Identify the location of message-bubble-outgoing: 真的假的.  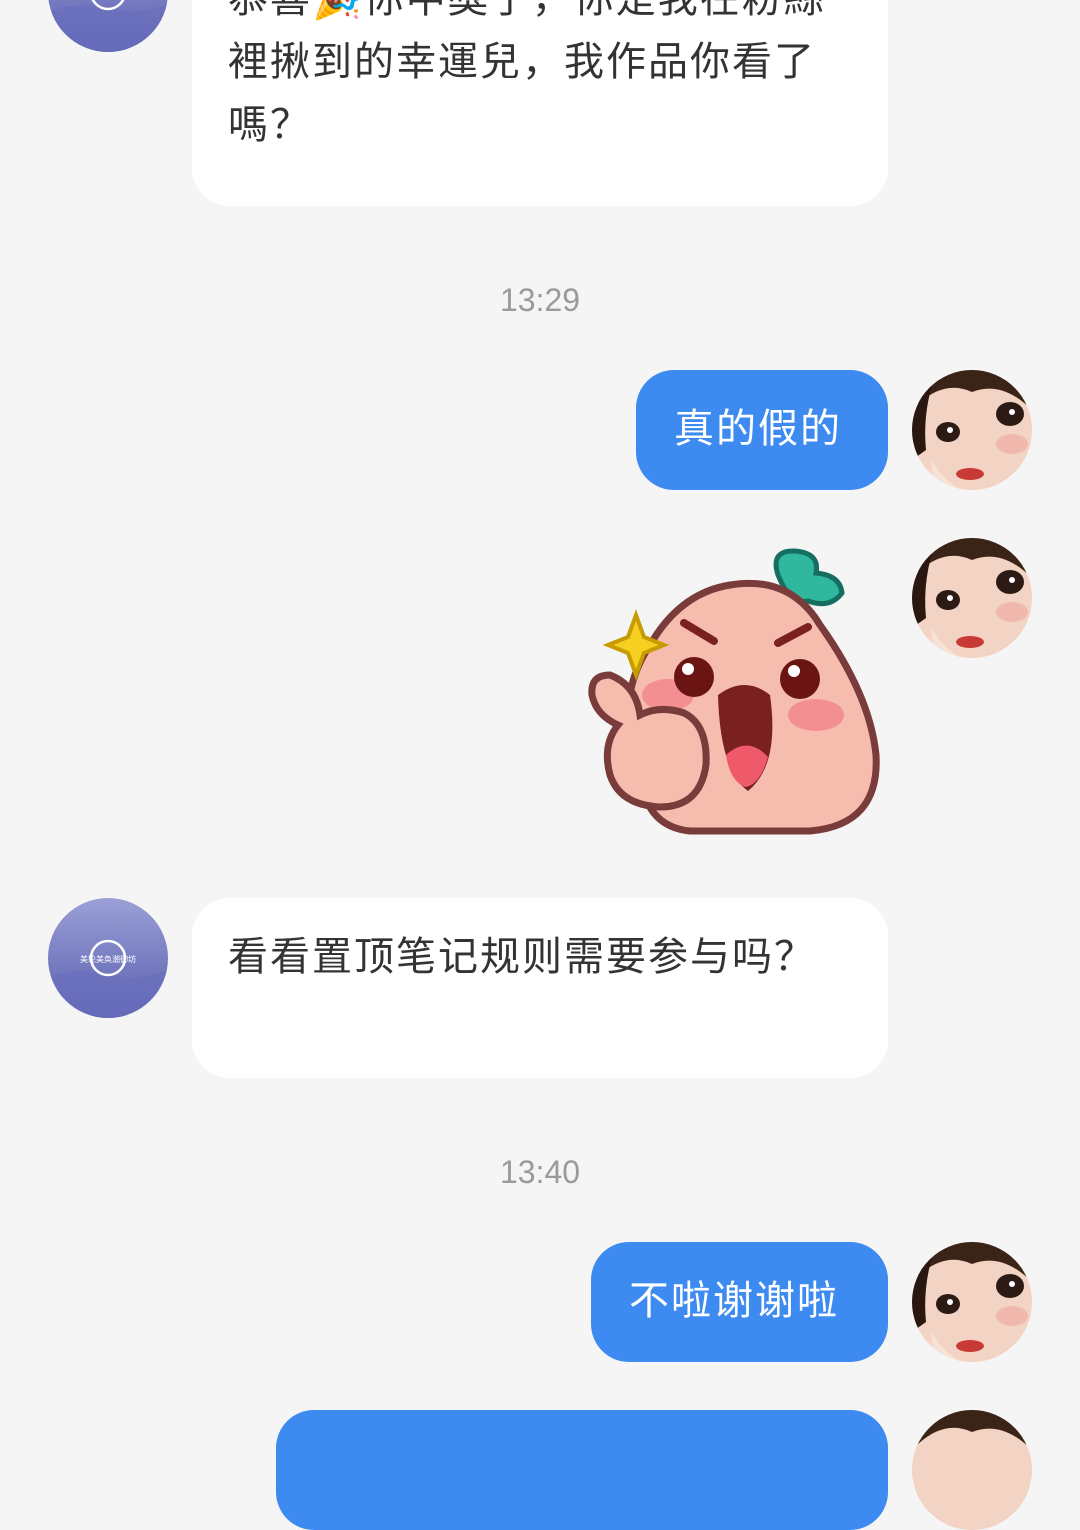
(762, 430).